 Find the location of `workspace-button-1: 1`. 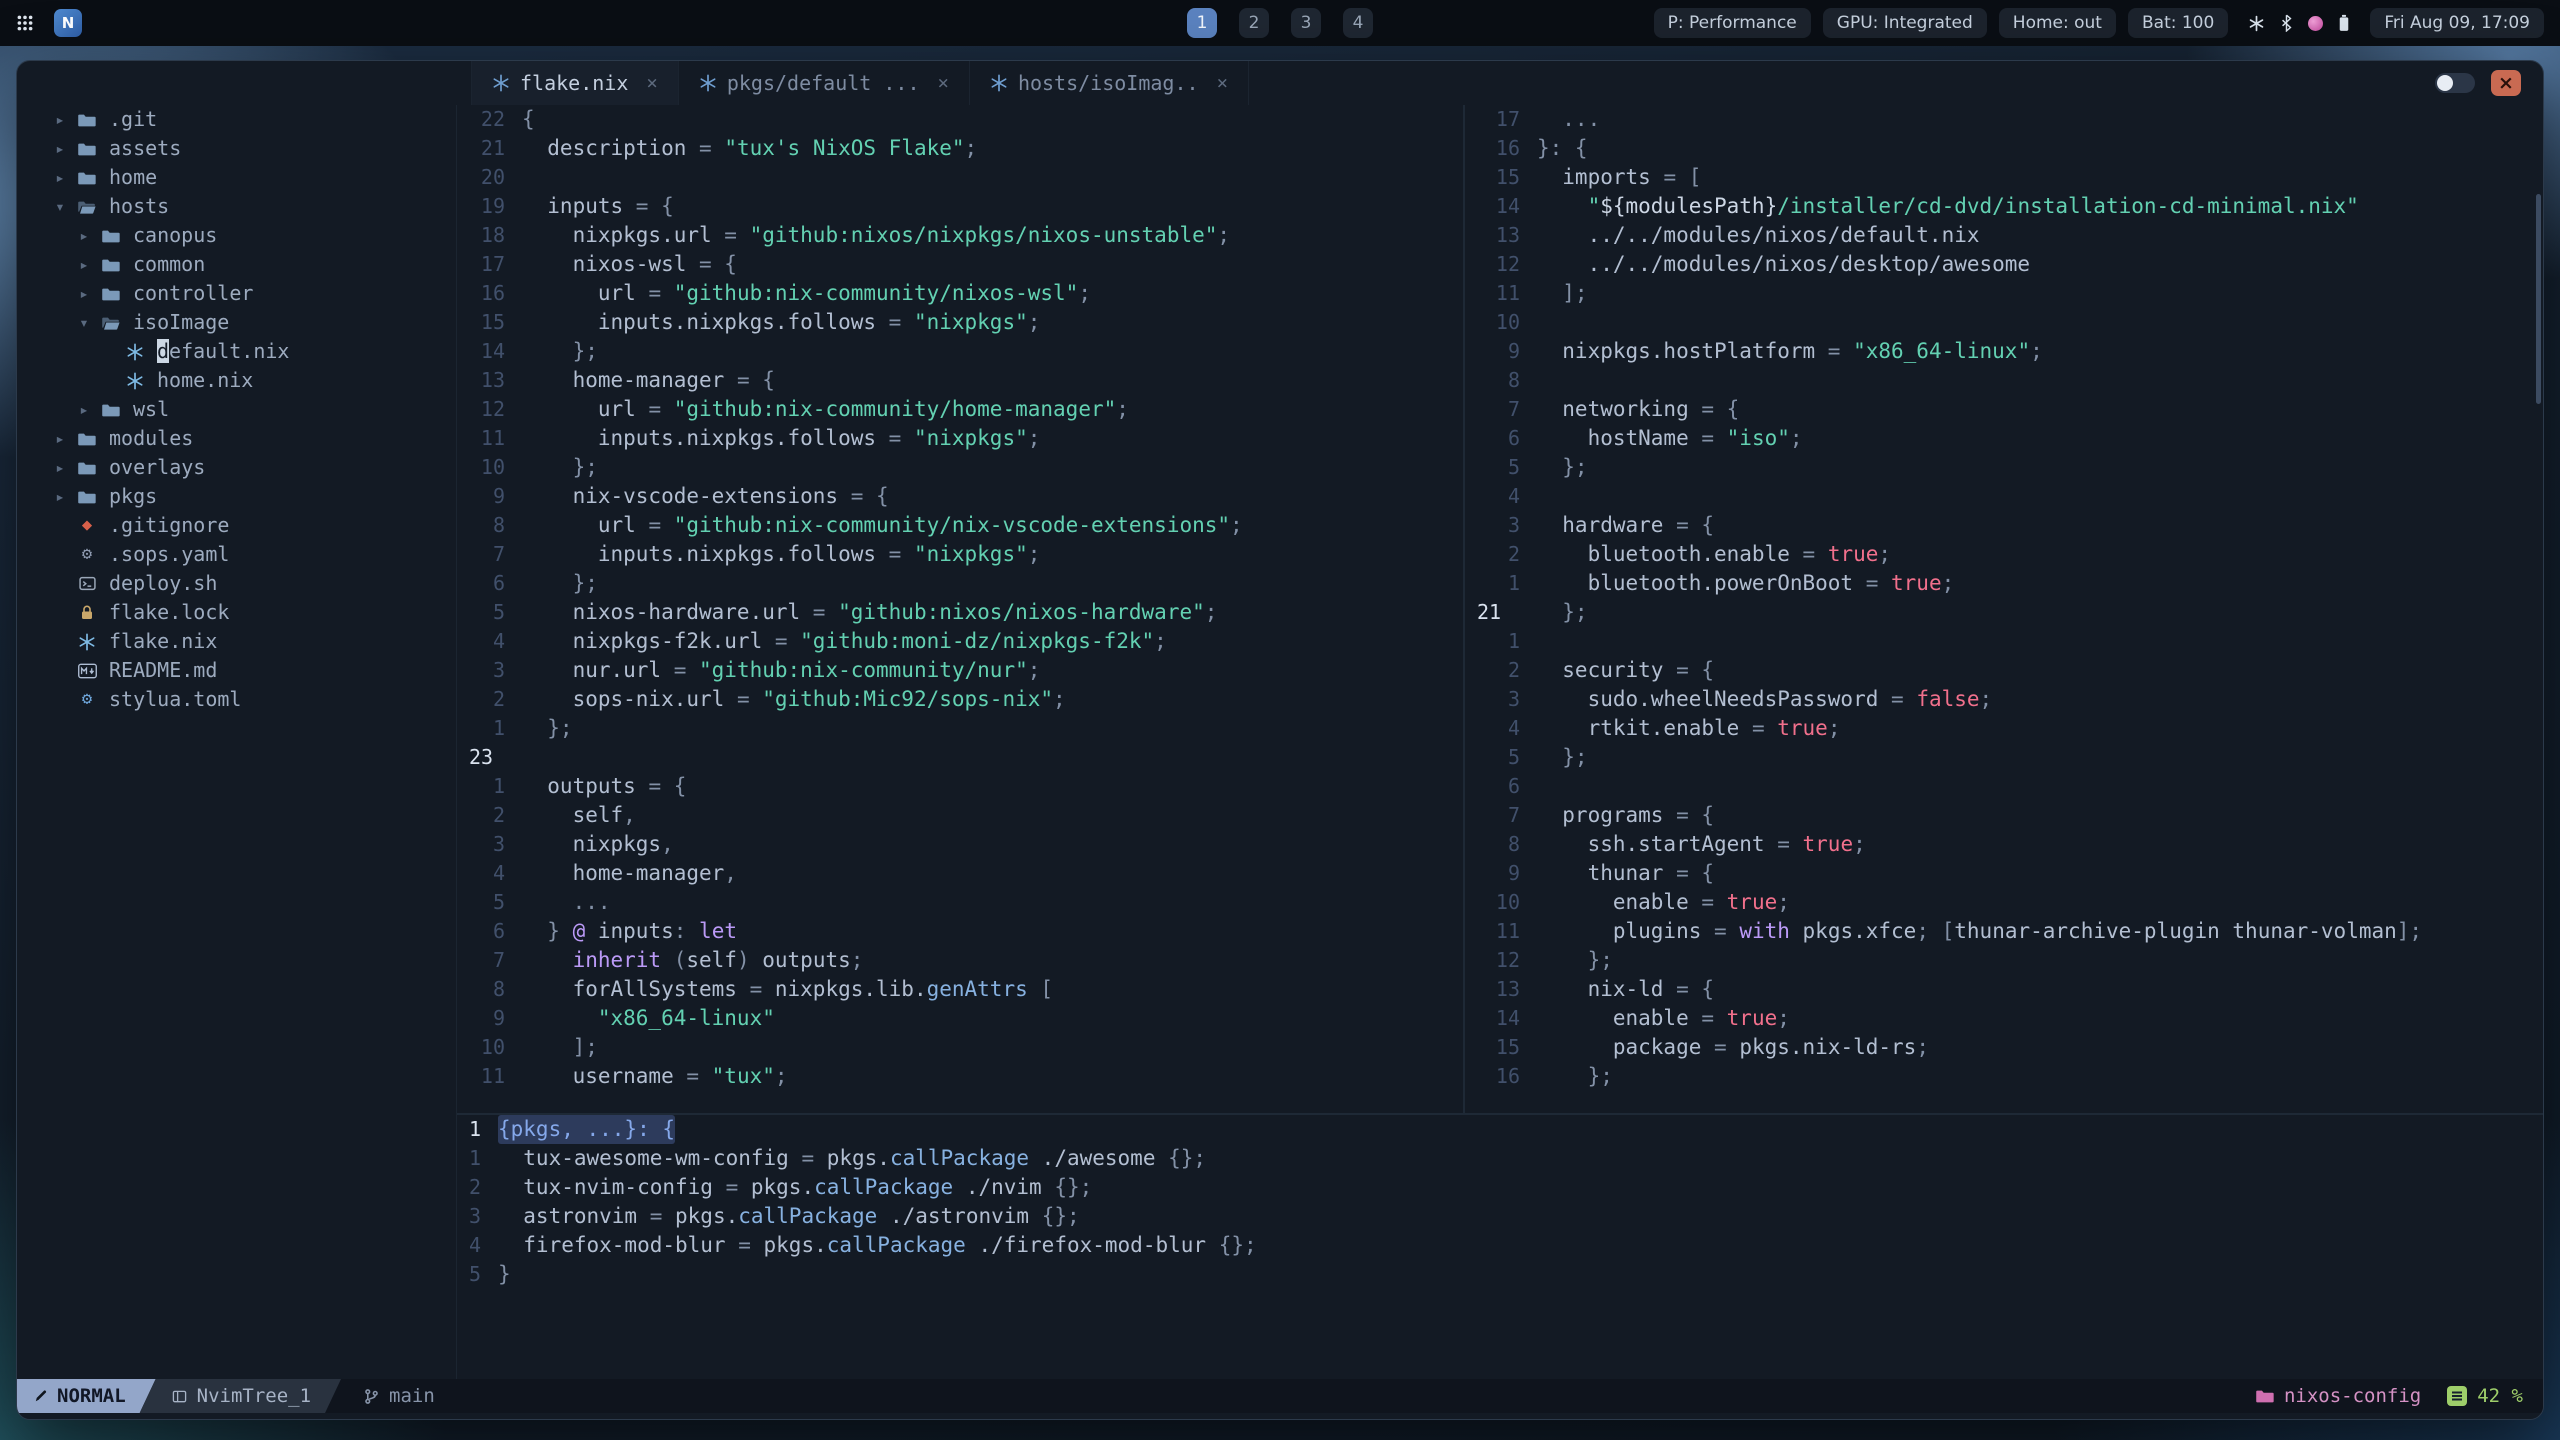

workspace-button-1: 1 is located at coordinates (1202, 23).